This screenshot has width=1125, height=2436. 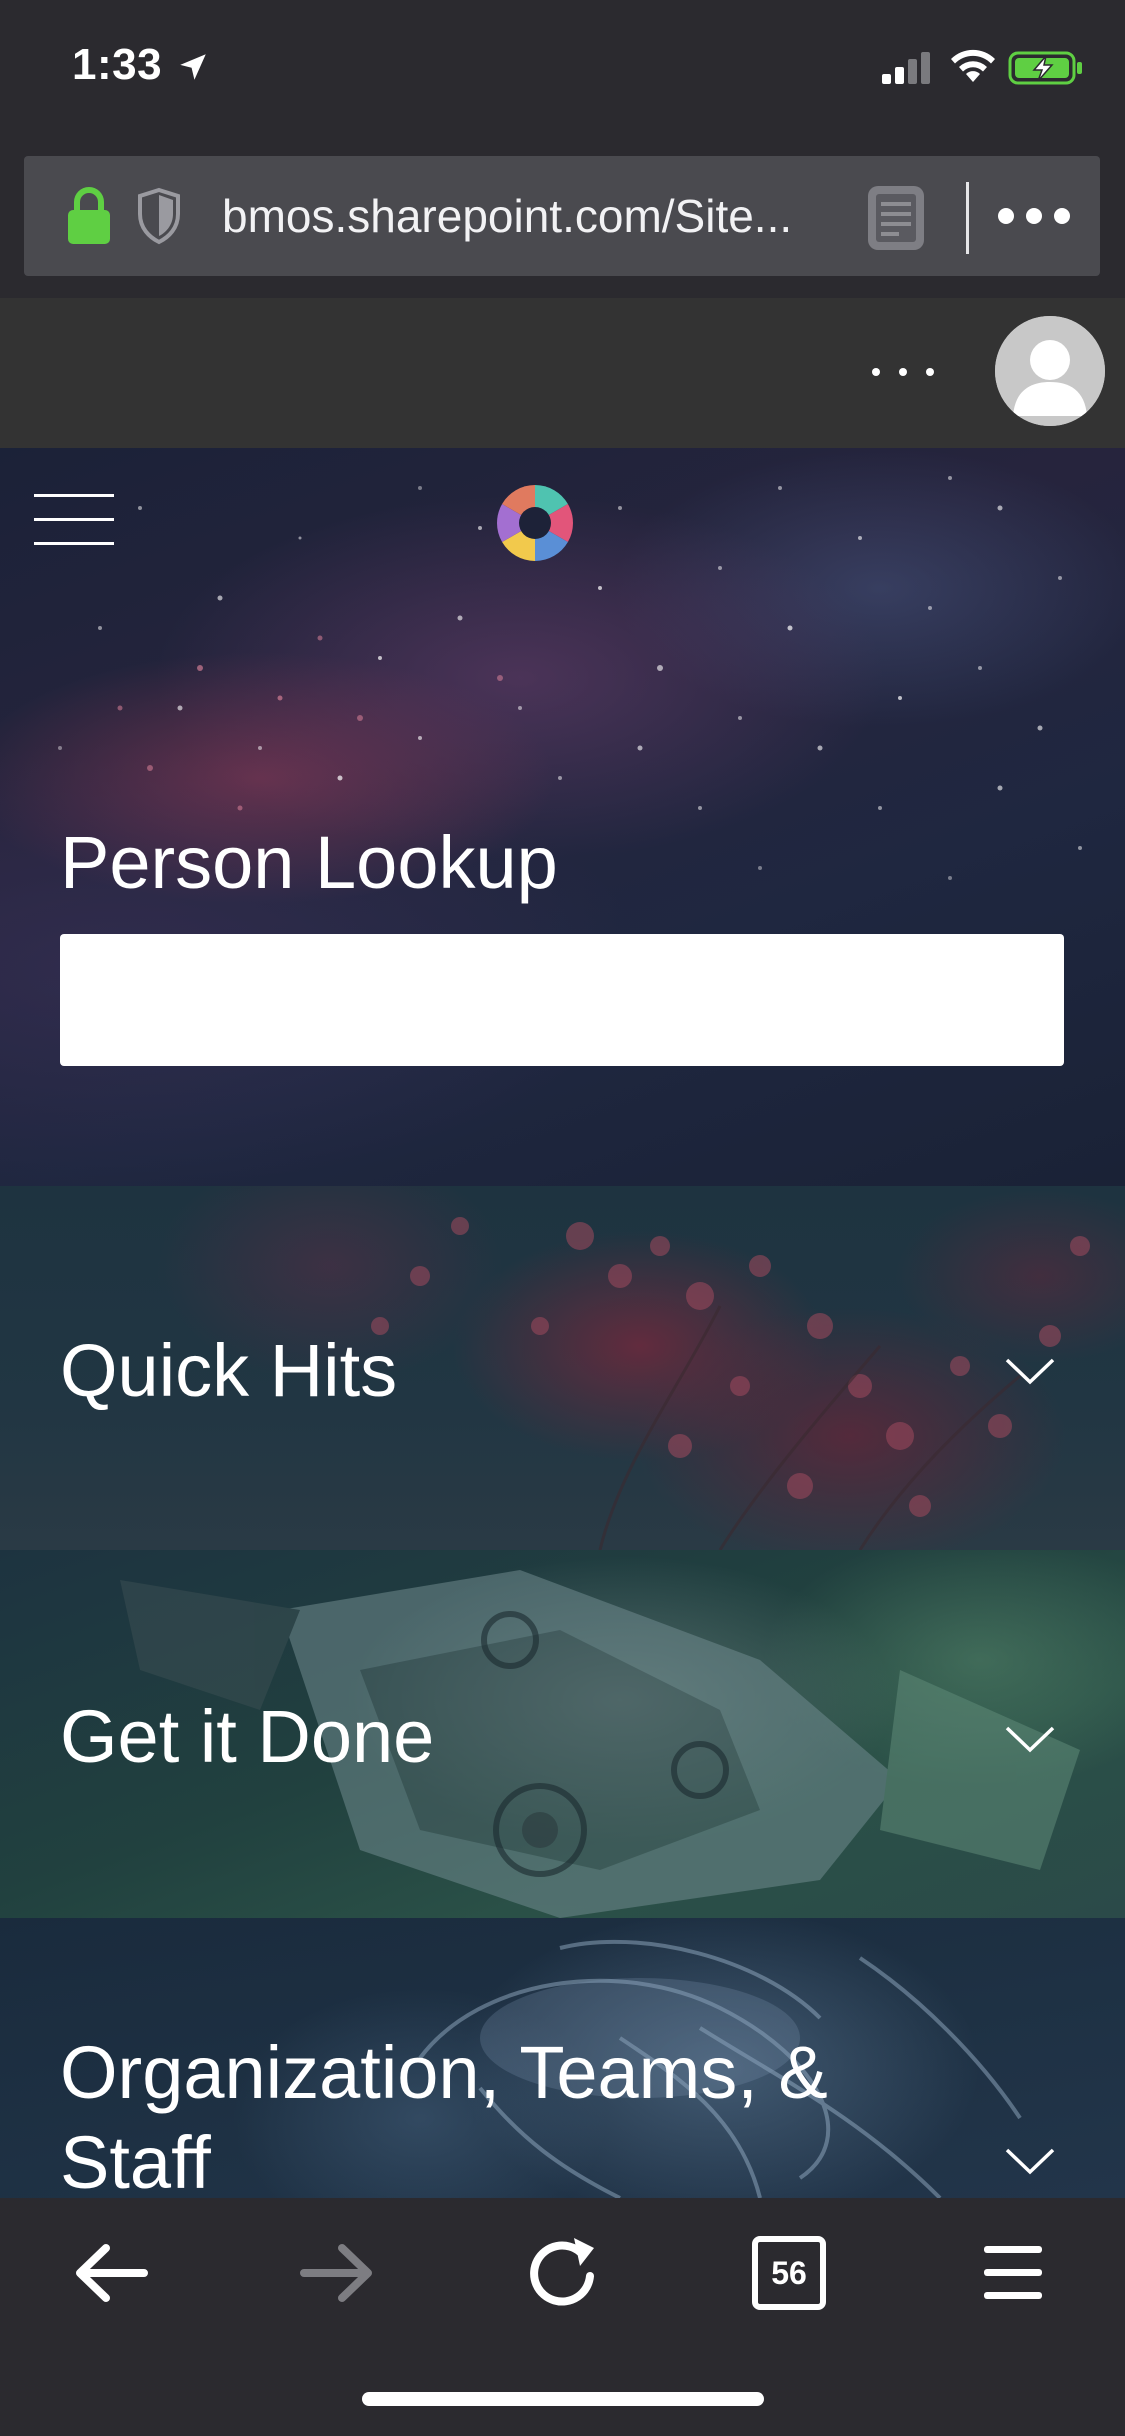 I want to click on person-lookup-title: Person Lookup, so click(x=309, y=862).